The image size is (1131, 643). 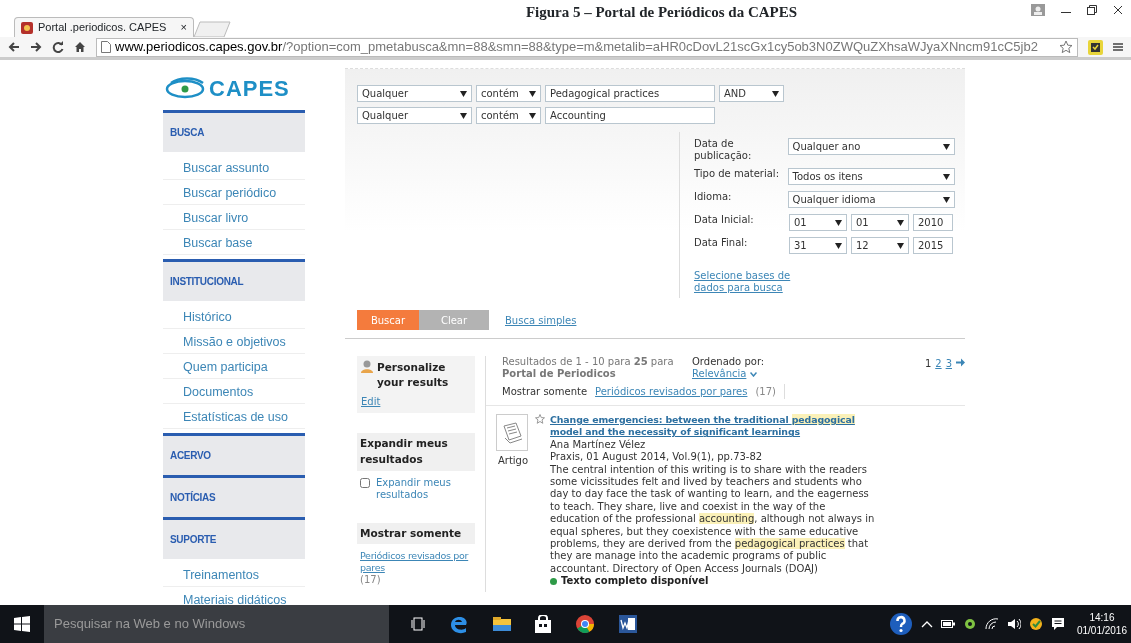 What do you see at coordinates (1102, 617) in the screenshot?
I see `clock-time: 14:16` at bounding box center [1102, 617].